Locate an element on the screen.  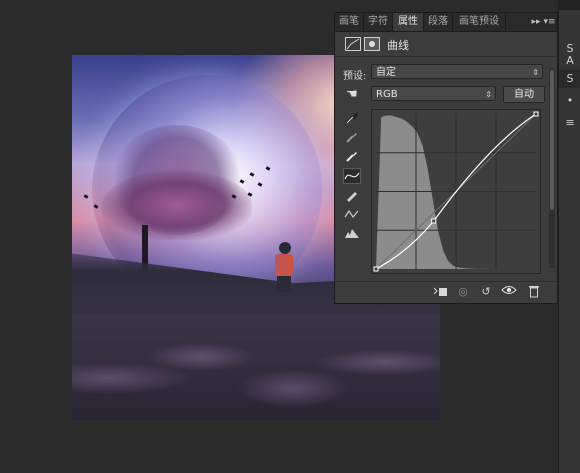
channel-value: RGB is located at coordinates (387, 94).